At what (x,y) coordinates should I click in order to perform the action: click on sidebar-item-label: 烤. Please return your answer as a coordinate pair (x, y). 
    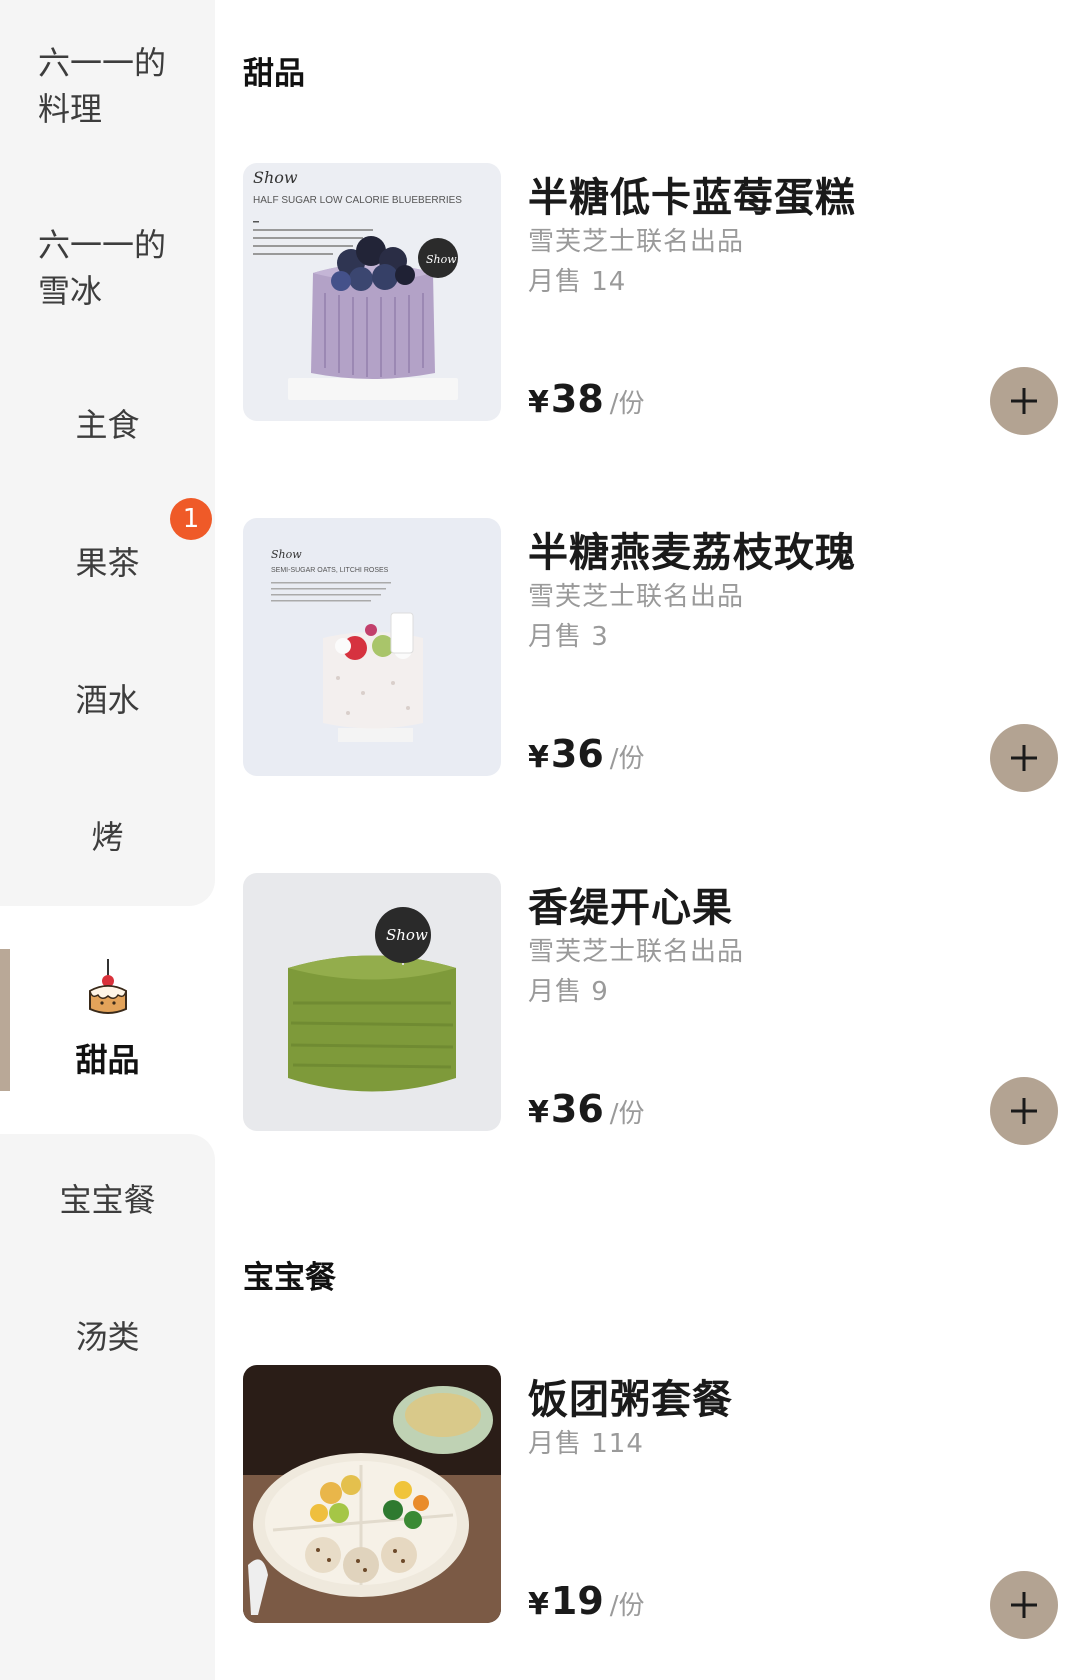
    Looking at the image, I should click on (107, 837).